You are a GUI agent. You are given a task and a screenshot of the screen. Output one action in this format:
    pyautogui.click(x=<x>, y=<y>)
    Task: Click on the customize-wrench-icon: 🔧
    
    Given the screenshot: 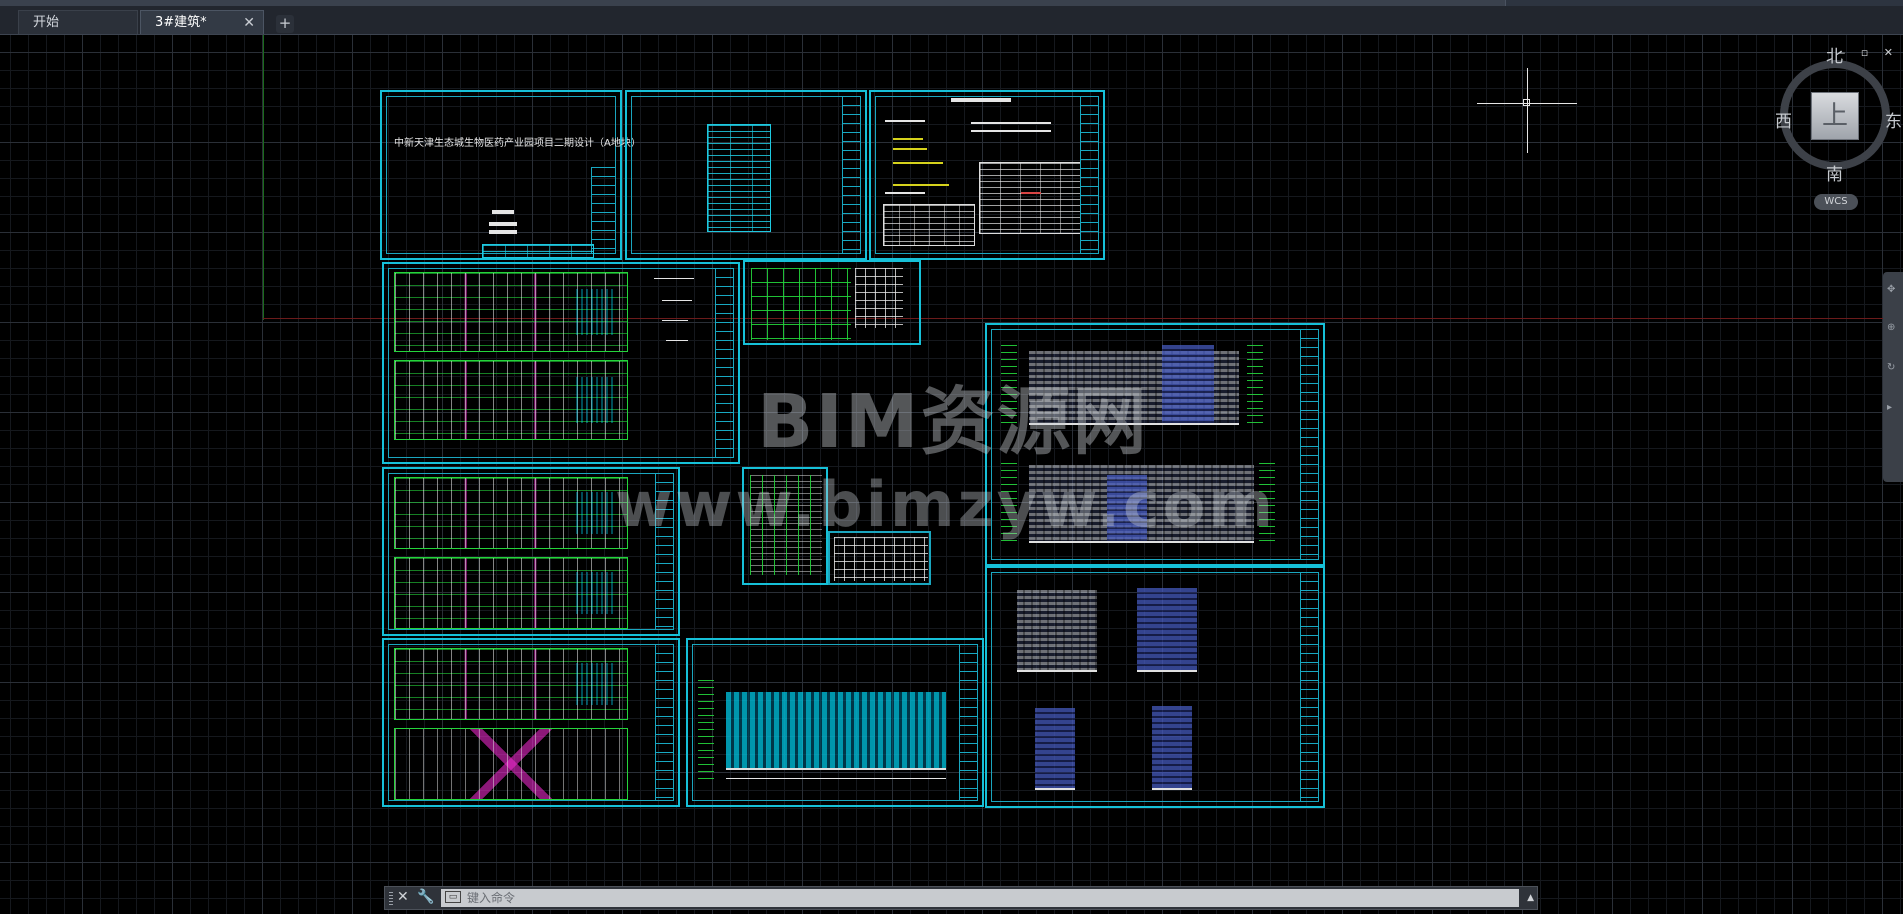 What is the action you would take?
    pyautogui.click(x=425, y=897)
    